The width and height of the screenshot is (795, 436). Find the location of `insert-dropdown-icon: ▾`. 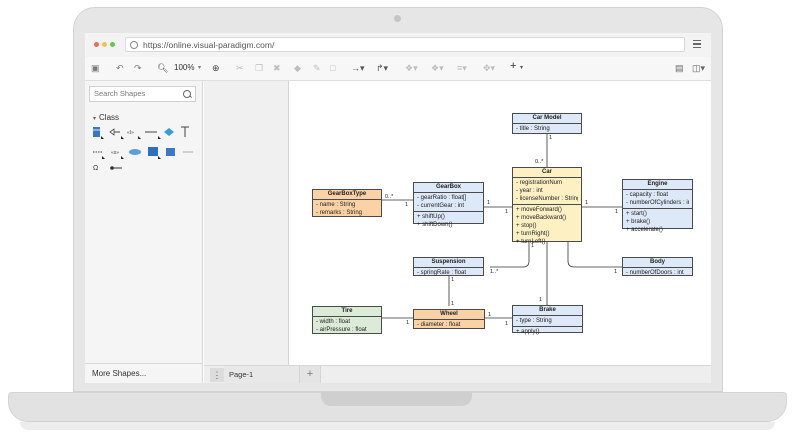

insert-dropdown-icon: ▾ is located at coordinates (521, 68).